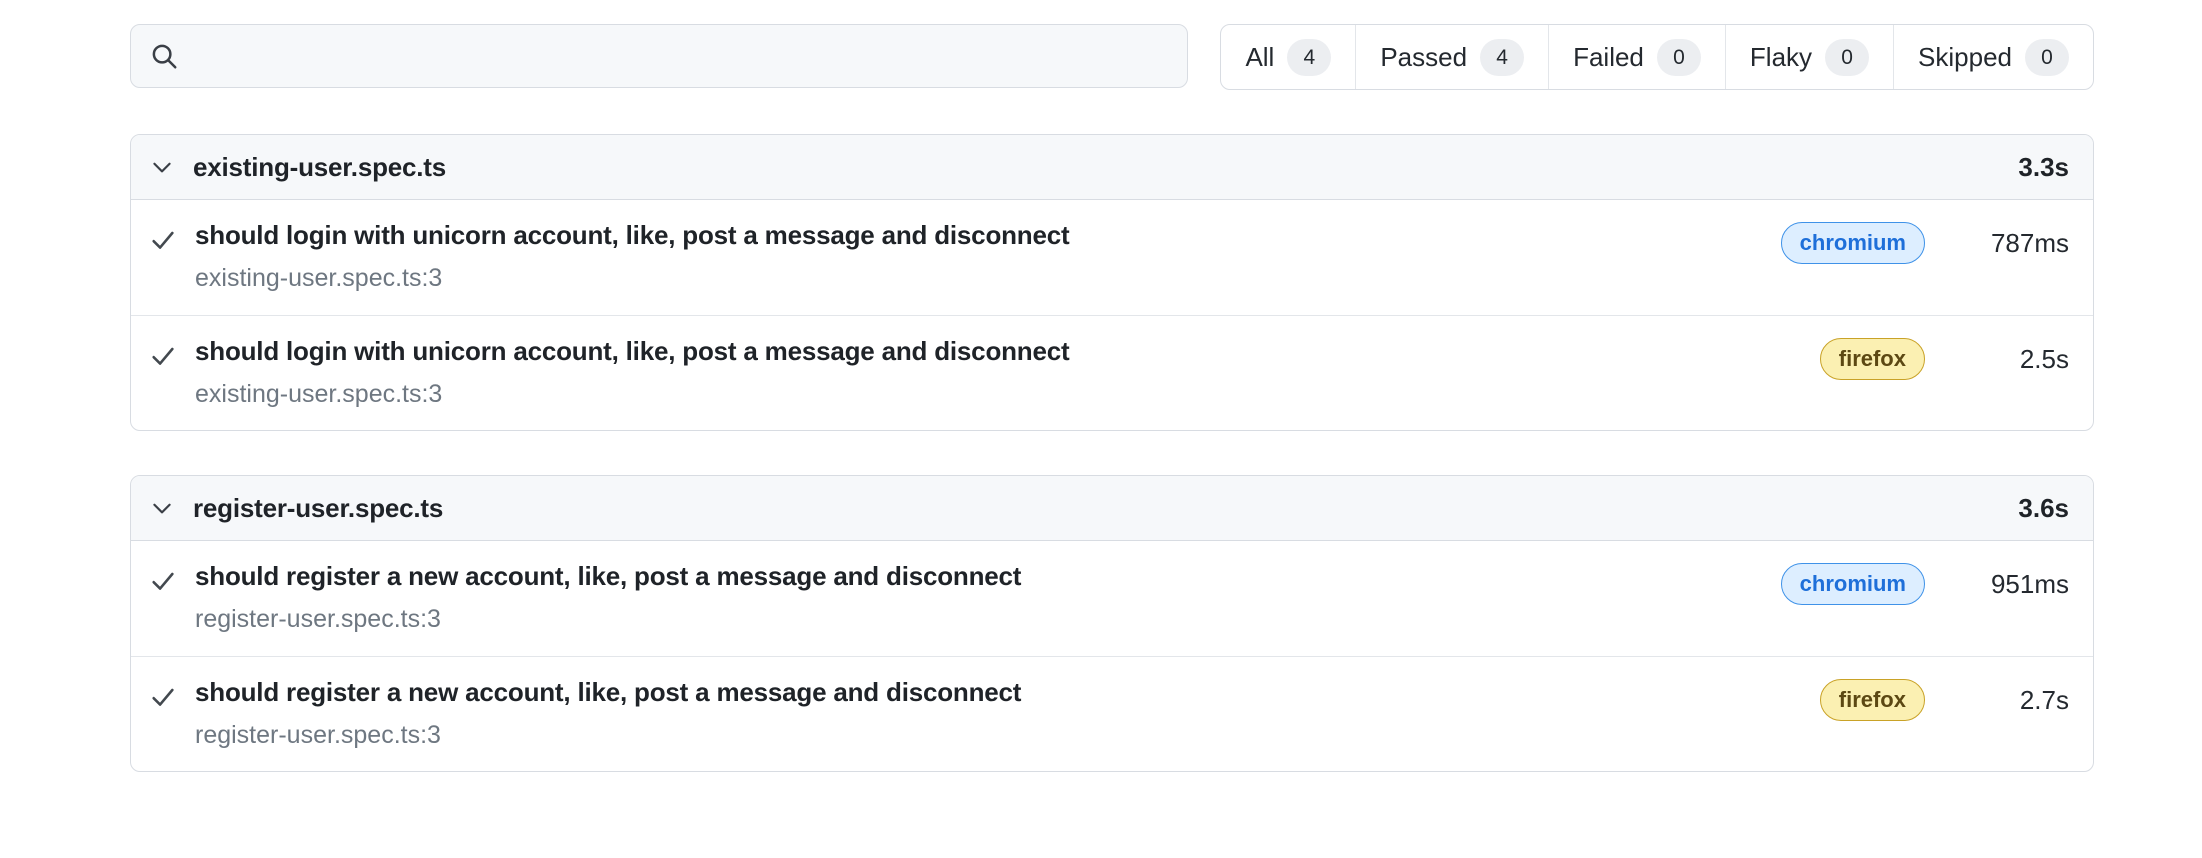  Describe the element at coordinates (2047, 57) in the screenshot. I see `filter-tab-skipped-count: 0` at that location.